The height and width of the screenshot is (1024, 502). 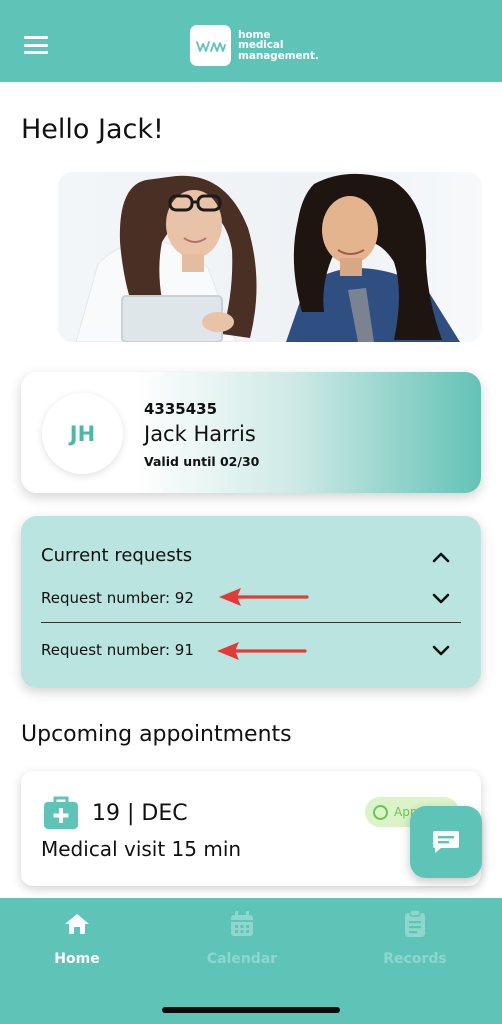 I want to click on avatar: JH, so click(x=82, y=433).